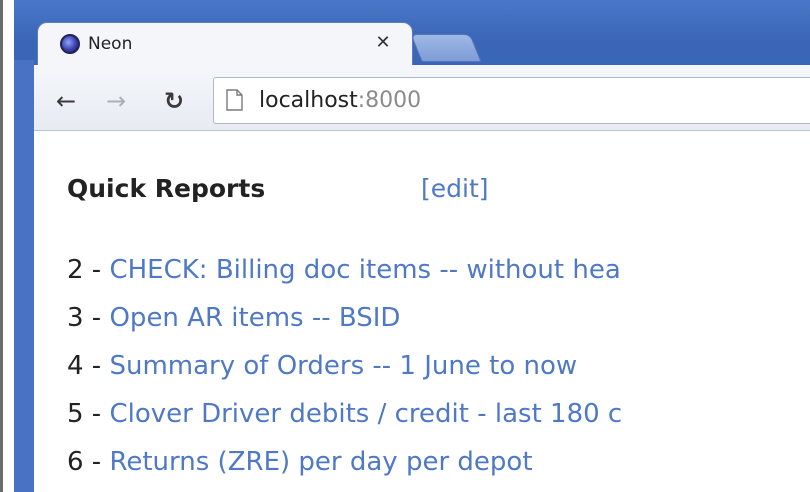 The width and height of the screenshot is (810, 492). What do you see at coordinates (75, 270) in the screenshot?
I see `report-number: 2` at bounding box center [75, 270].